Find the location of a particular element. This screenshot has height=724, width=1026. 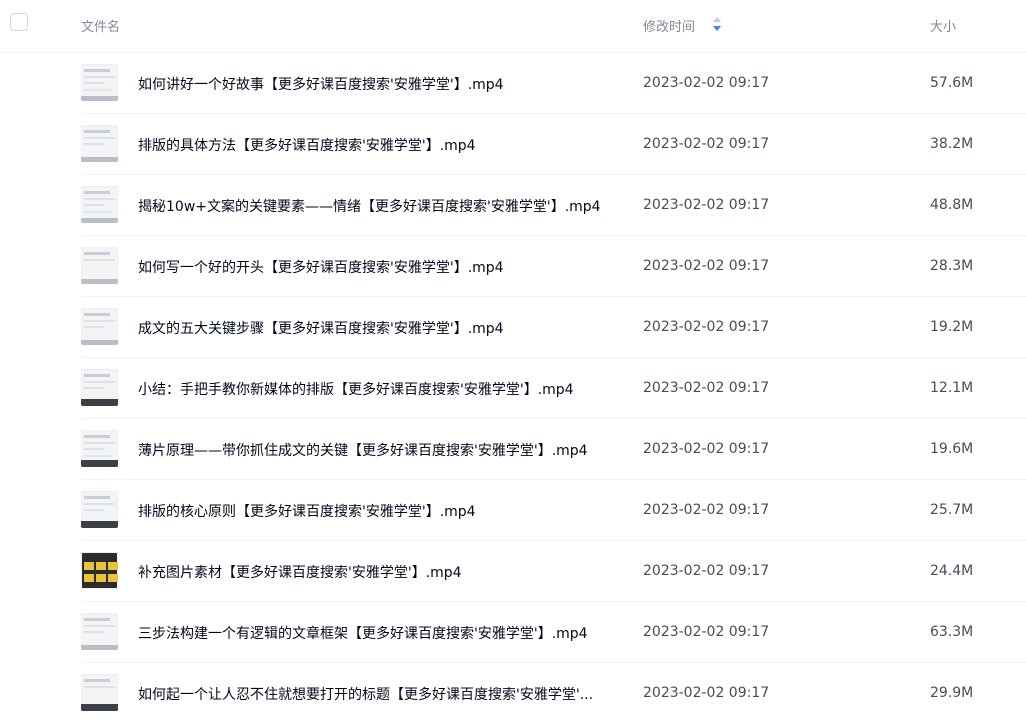

file-size: 57.6M is located at coordinates (952, 83).